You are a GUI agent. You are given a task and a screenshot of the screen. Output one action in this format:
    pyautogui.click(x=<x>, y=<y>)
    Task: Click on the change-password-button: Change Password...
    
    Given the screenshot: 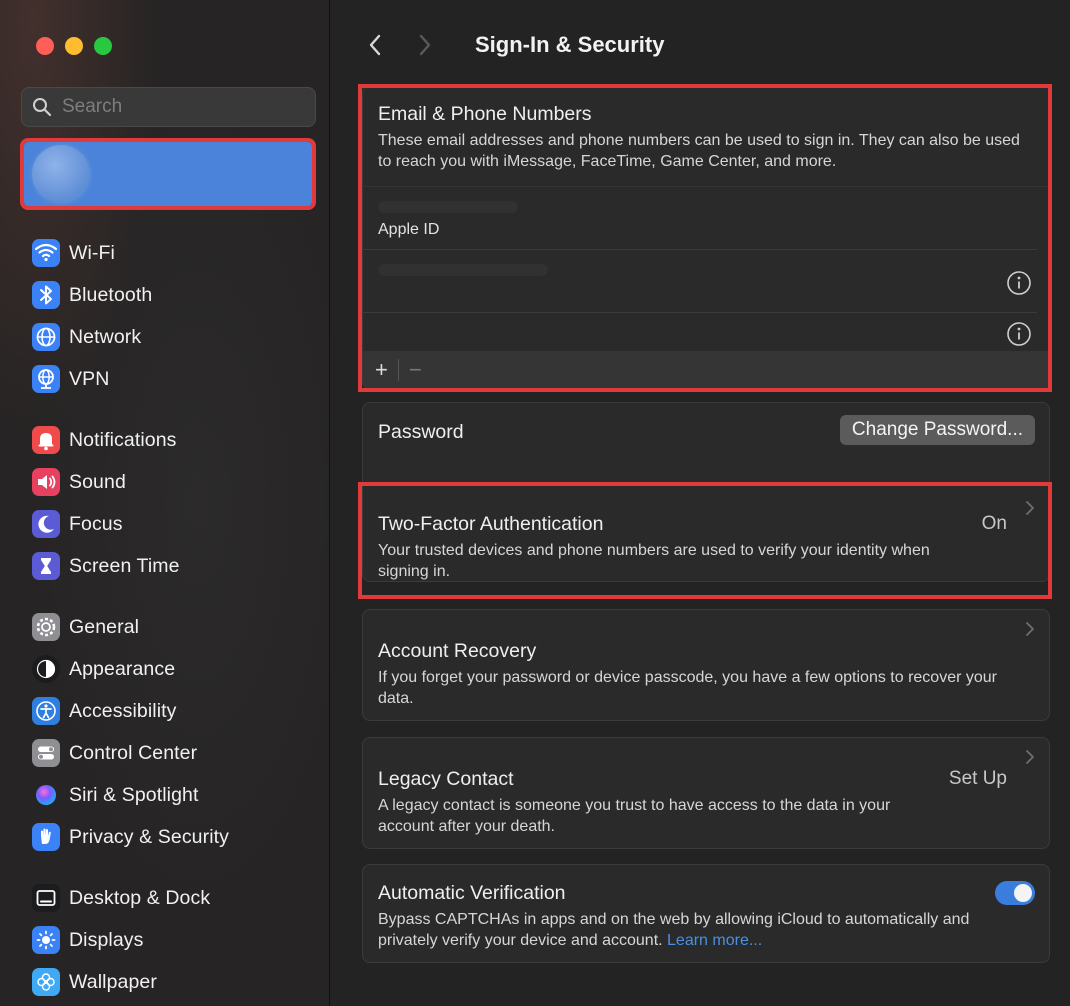 What is the action you would take?
    pyautogui.click(x=937, y=430)
    